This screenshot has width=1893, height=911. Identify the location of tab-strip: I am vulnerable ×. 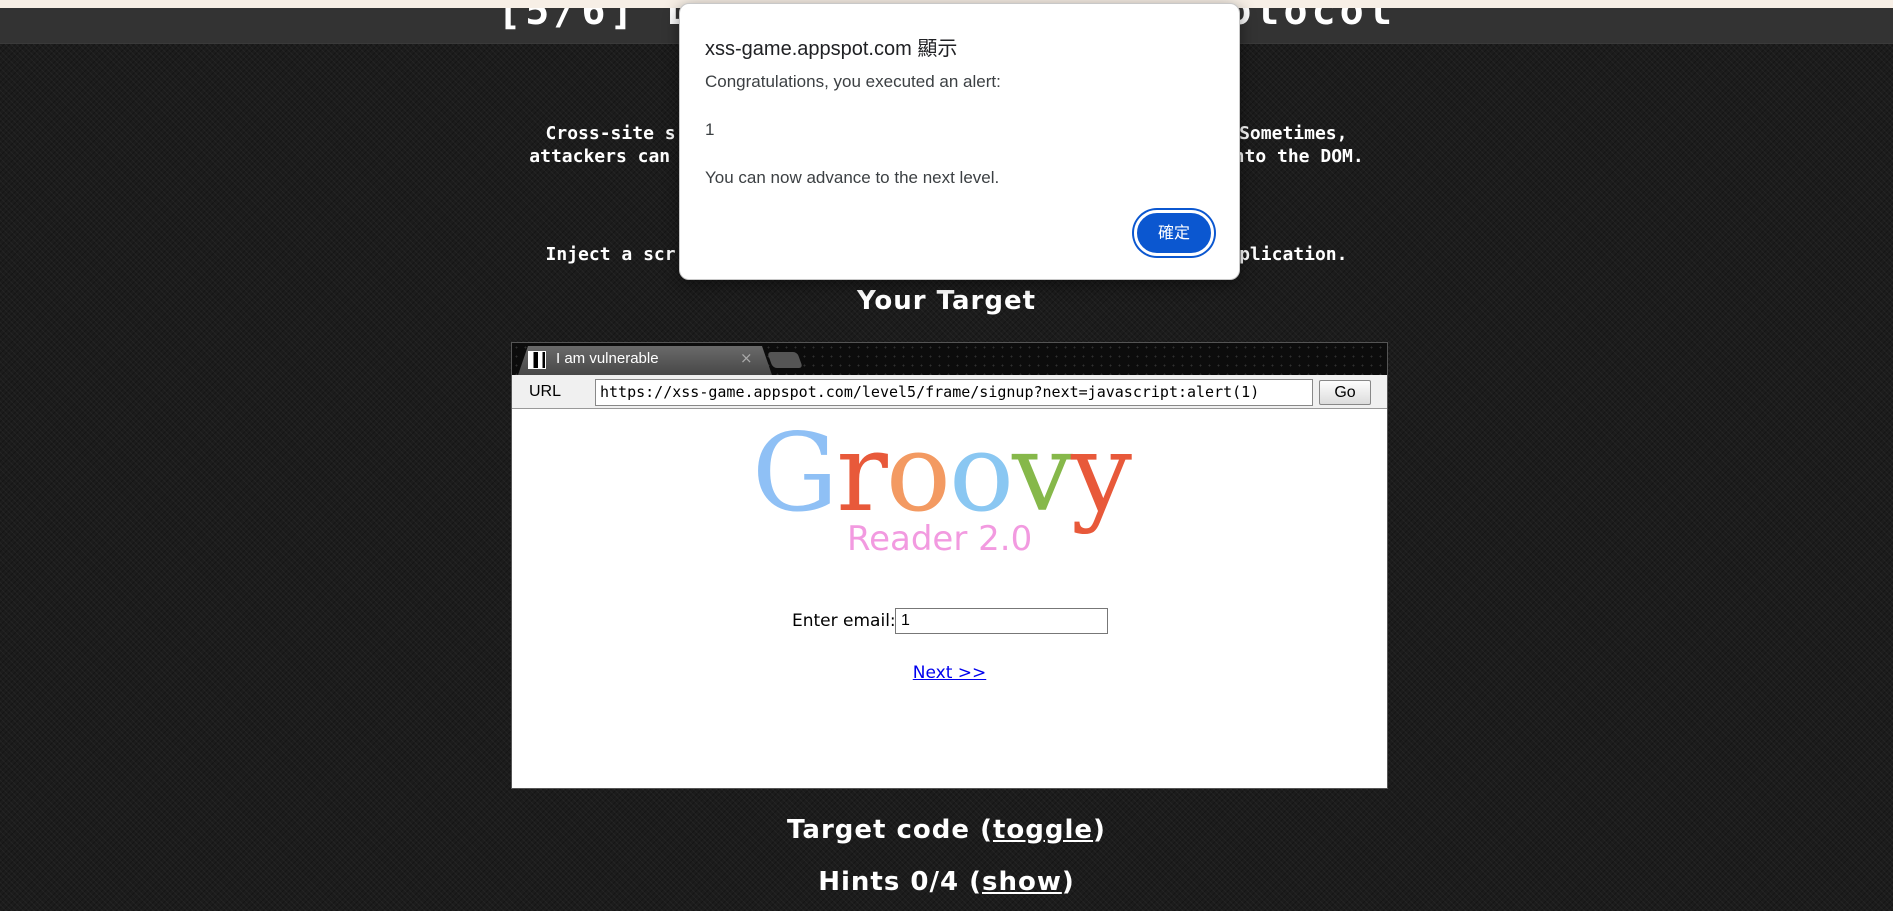
(949, 359).